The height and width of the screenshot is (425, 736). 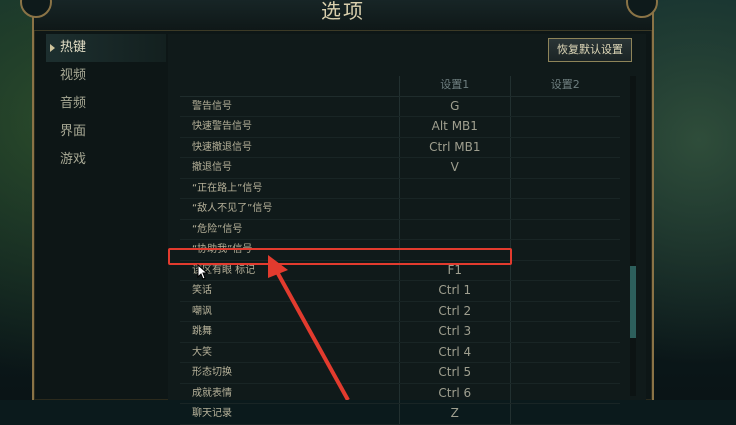 I want to click on table-row: 聊天记录 Z, so click(x=400, y=414).